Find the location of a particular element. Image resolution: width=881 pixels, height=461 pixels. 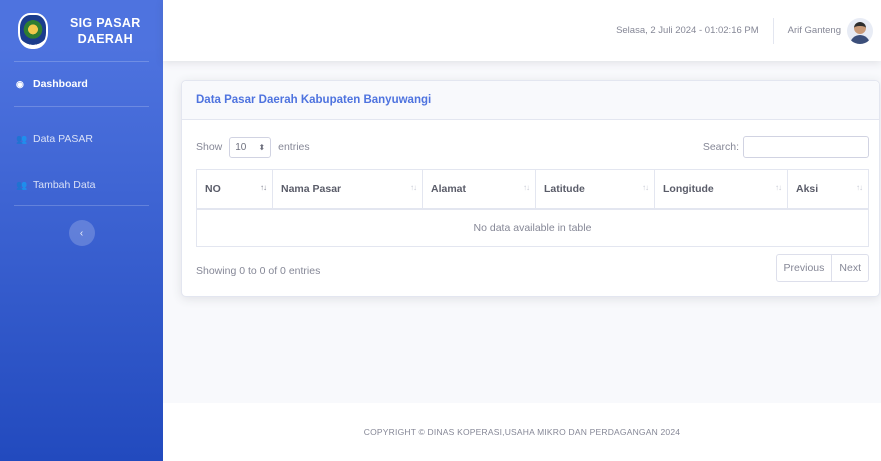

pagination: Previous Next is located at coordinates (822, 268).